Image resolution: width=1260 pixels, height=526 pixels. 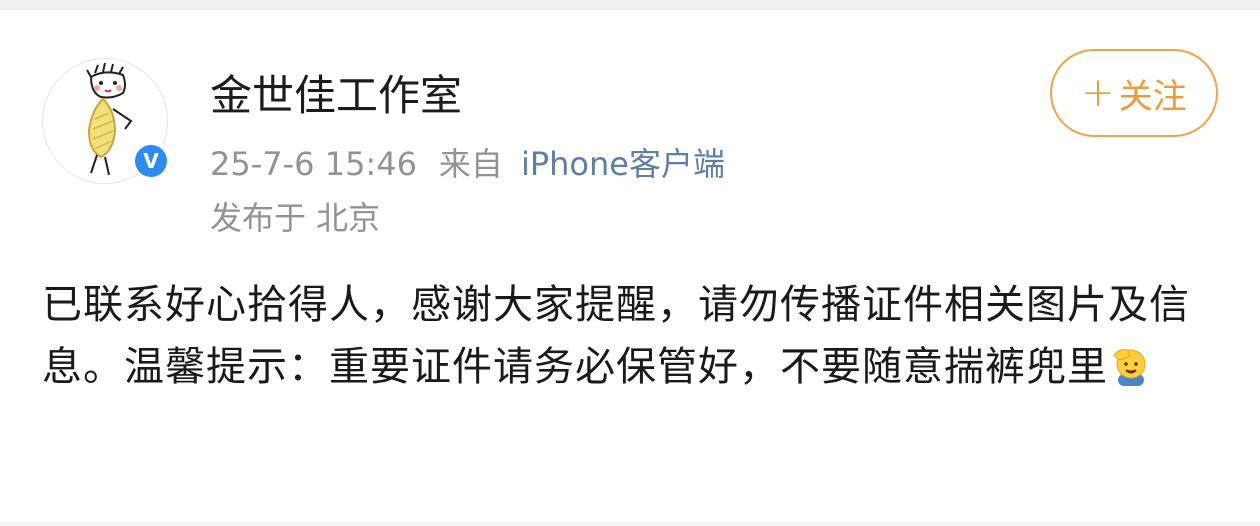 I want to click on follow-button: + 关注, so click(x=1134, y=93).